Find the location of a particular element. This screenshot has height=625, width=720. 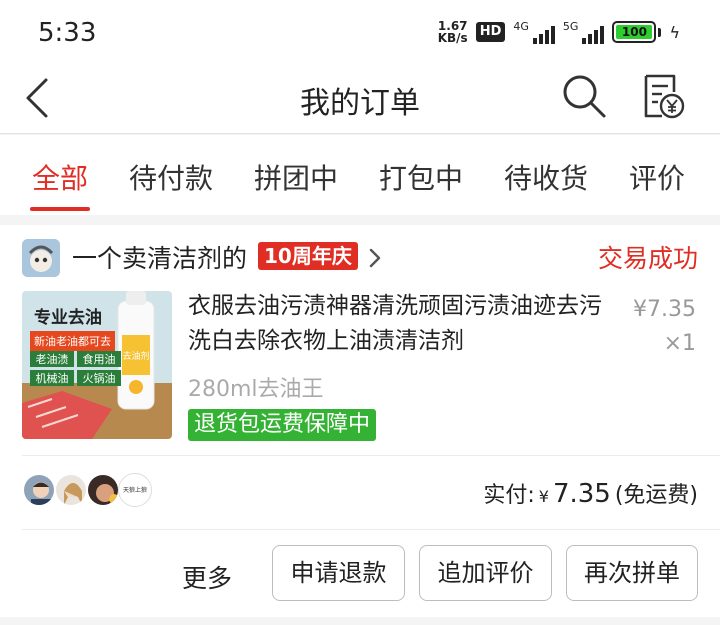

product-thumbnail: 去油剂 专业去油 新油老油都可去 老油渍 食用油 机械油 火锅油 is located at coordinates (97, 365).